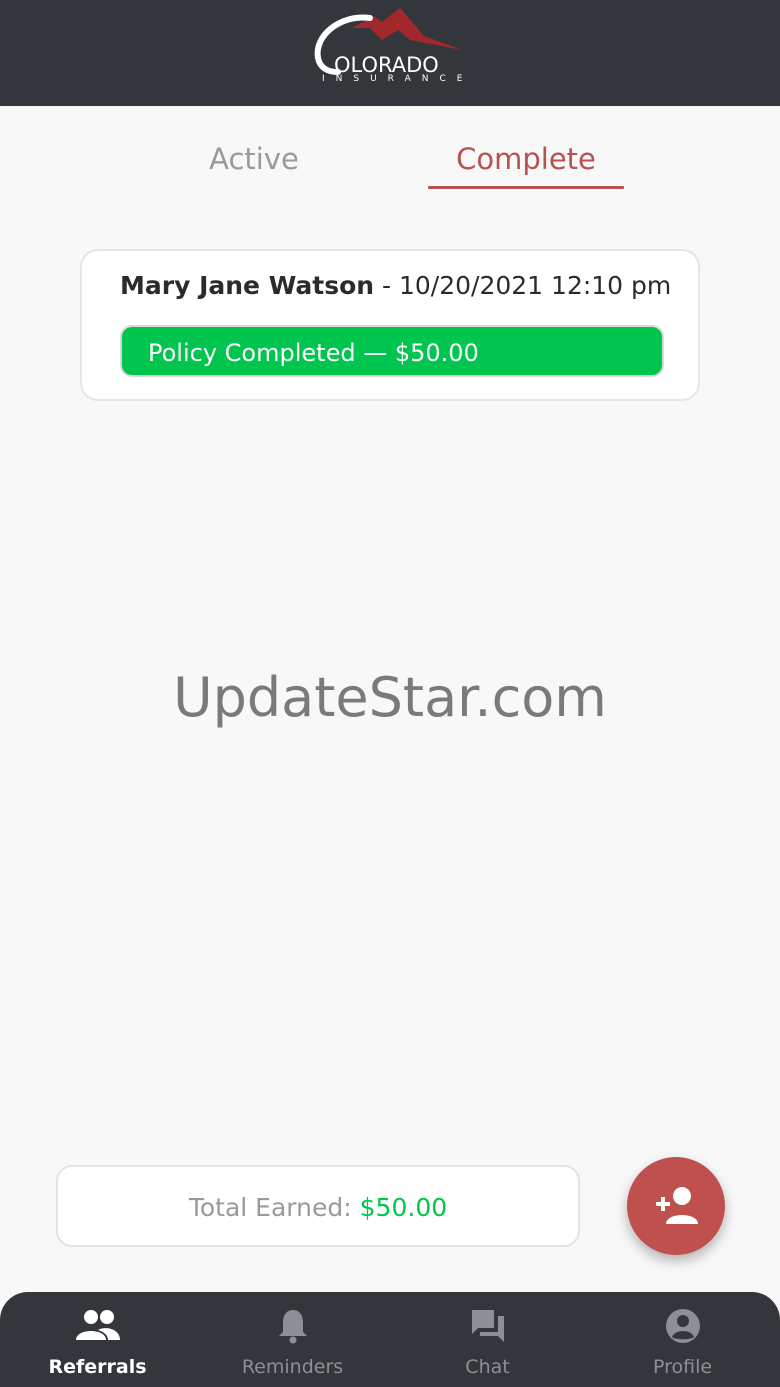  I want to click on nav-item-reminders: Reminders, so click(292, 1339).